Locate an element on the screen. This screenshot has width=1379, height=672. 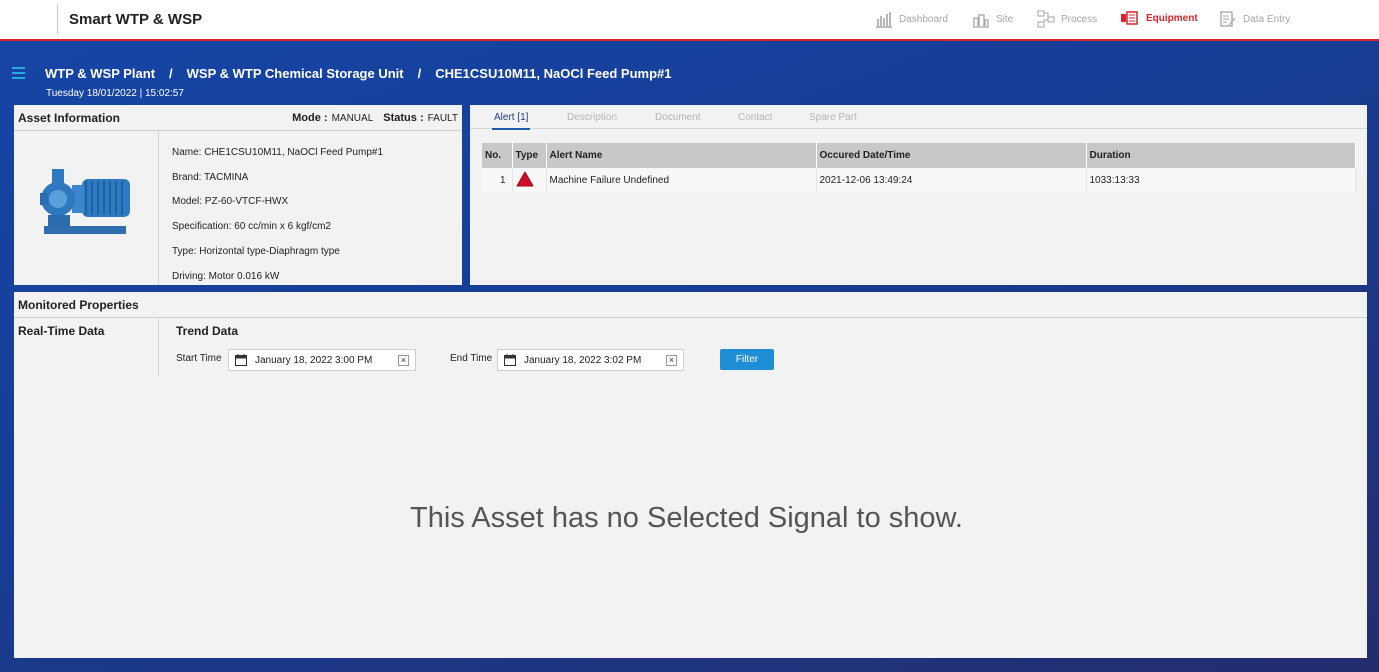
nav-data-entry: Data Entry is located at coordinates (1254, 19).